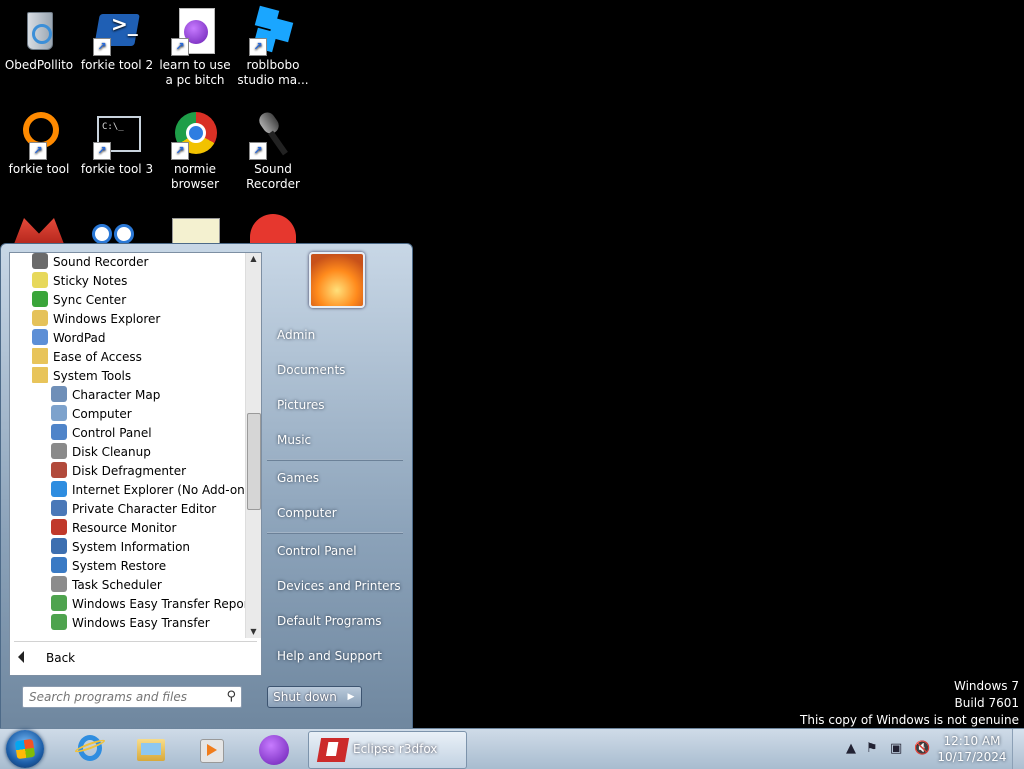  What do you see at coordinates (972, 757) in the screenshot?
I see `clock-date: 10/17/2024` at bounding box center [972, 757].